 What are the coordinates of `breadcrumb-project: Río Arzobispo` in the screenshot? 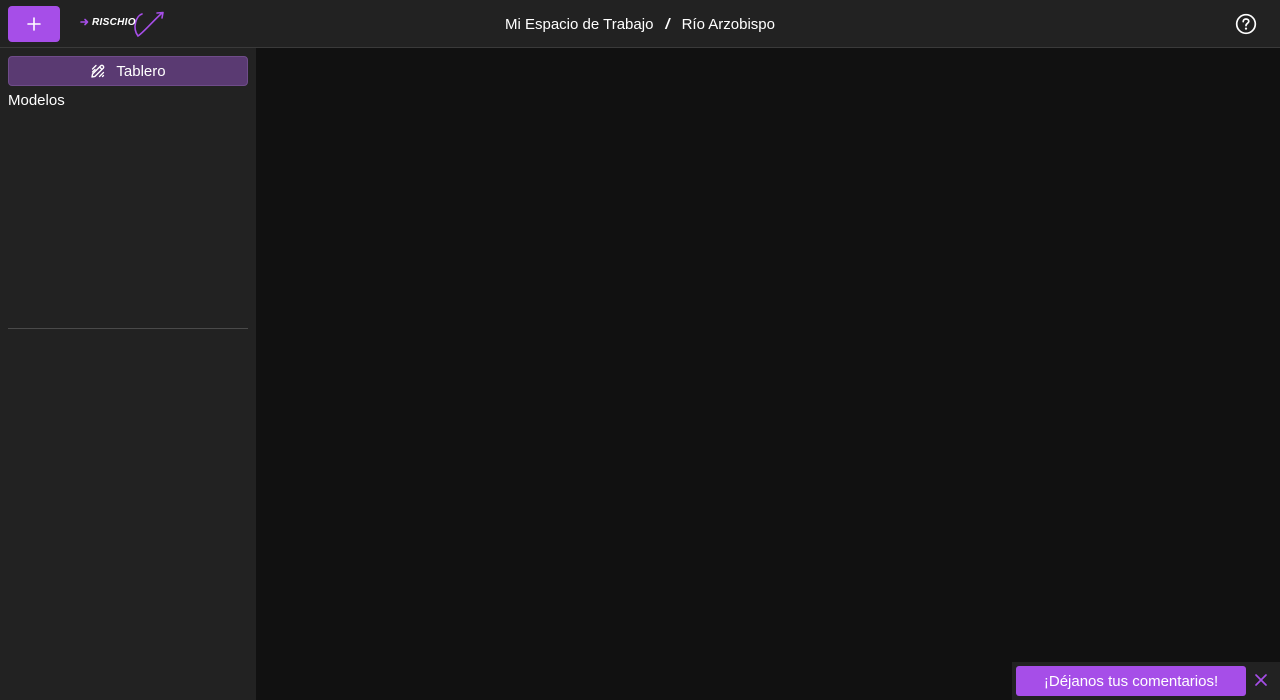 It's located at (728, 24).